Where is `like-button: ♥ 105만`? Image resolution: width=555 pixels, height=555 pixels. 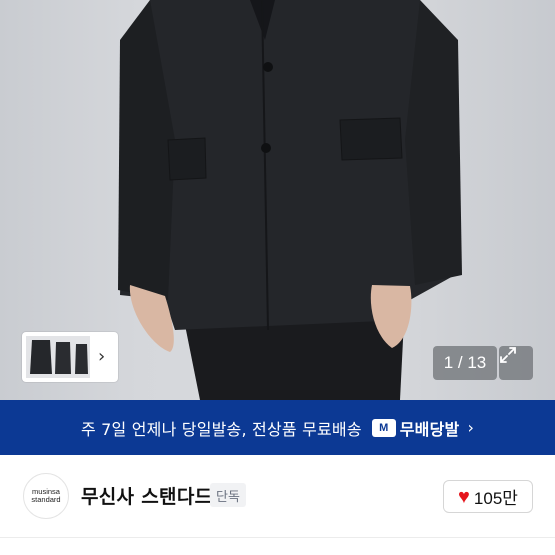
like-button: ♥ 105만 is located at coordinates (488, 496).